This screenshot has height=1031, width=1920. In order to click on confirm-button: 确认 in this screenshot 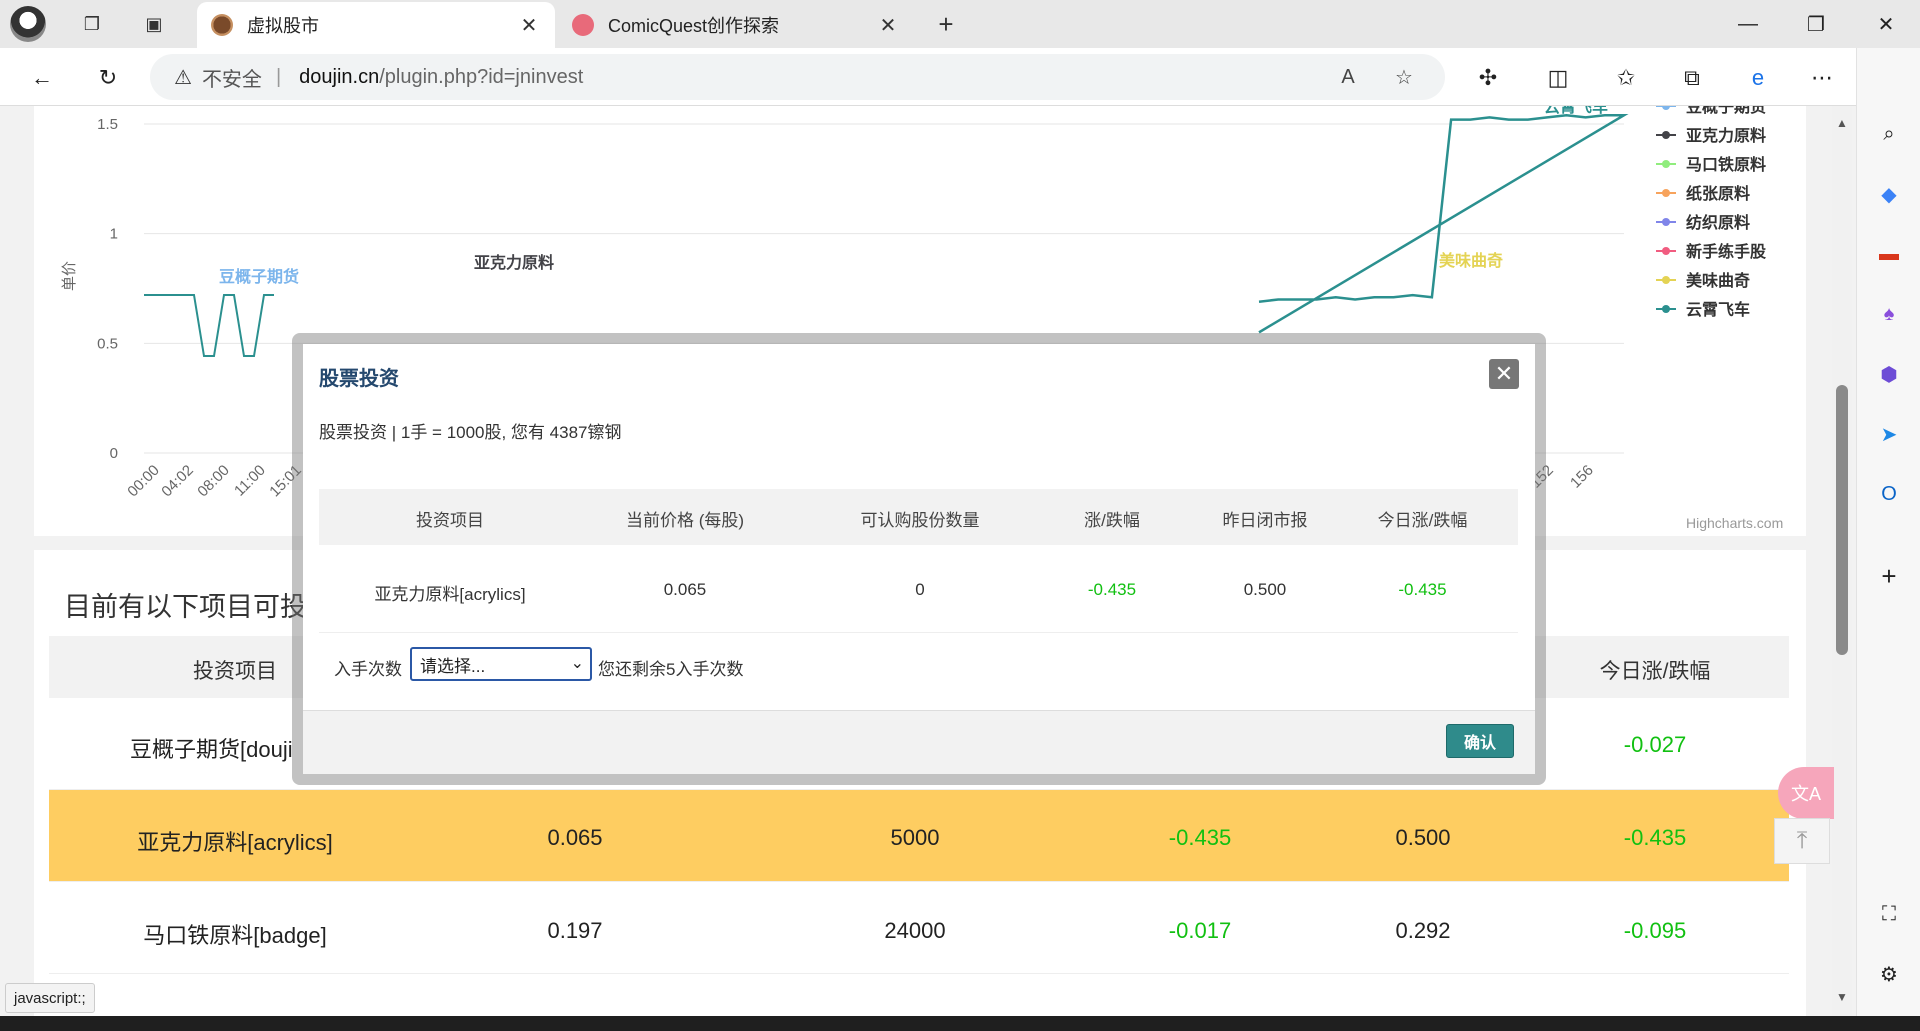, I will do `click(1480, 741)`.